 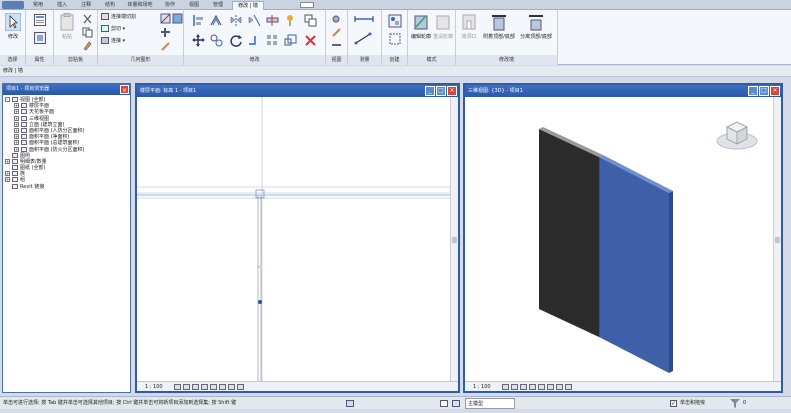 What do you see at coordinates (216, 20) in the screenshot?
I see `offset-icon` at bounding box center [216, 20].